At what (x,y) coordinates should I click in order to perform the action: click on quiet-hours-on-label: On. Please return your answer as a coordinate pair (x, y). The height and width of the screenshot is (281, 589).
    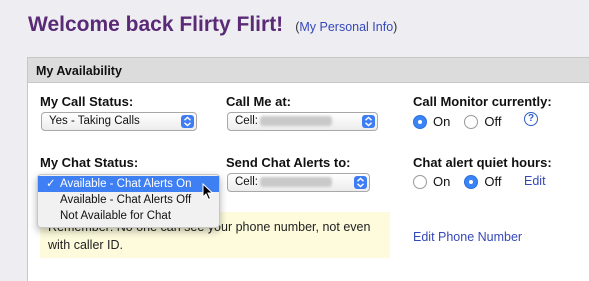
    Looking at the image, I should click on (442, 181).